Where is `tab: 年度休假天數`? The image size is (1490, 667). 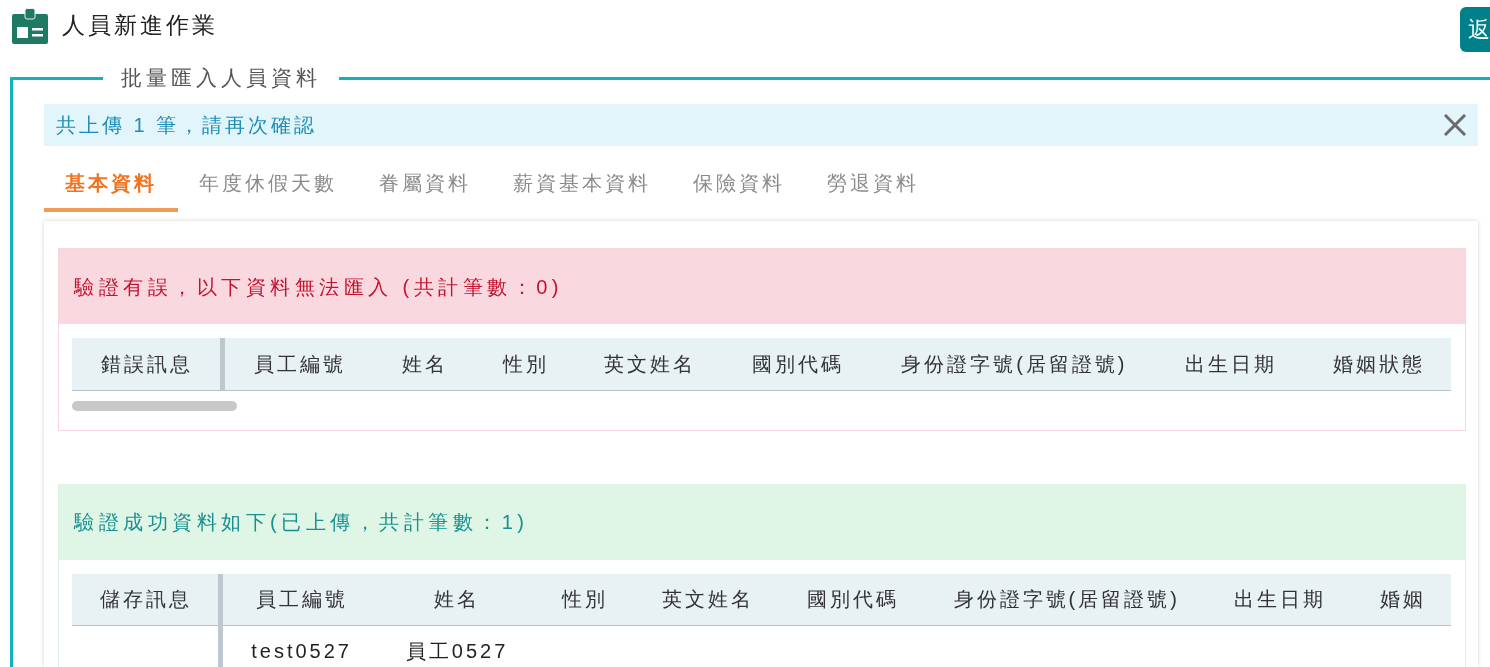
tab: 年度休假天數 is located at coordinates (268, 185).